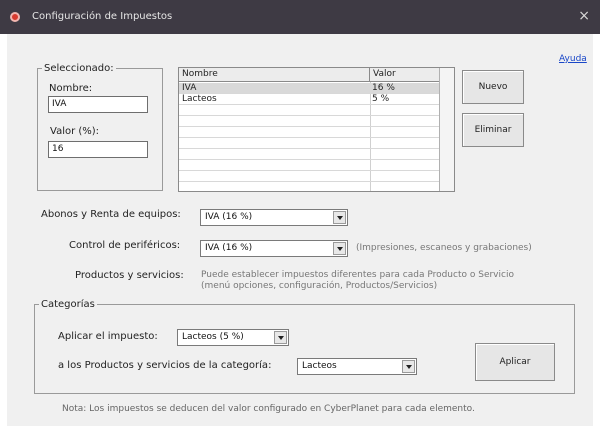  What do you see at coordinates (68, 304) in the screenshot?
I see `categorias-legend: Categorías` at bounding box center [68, 304].